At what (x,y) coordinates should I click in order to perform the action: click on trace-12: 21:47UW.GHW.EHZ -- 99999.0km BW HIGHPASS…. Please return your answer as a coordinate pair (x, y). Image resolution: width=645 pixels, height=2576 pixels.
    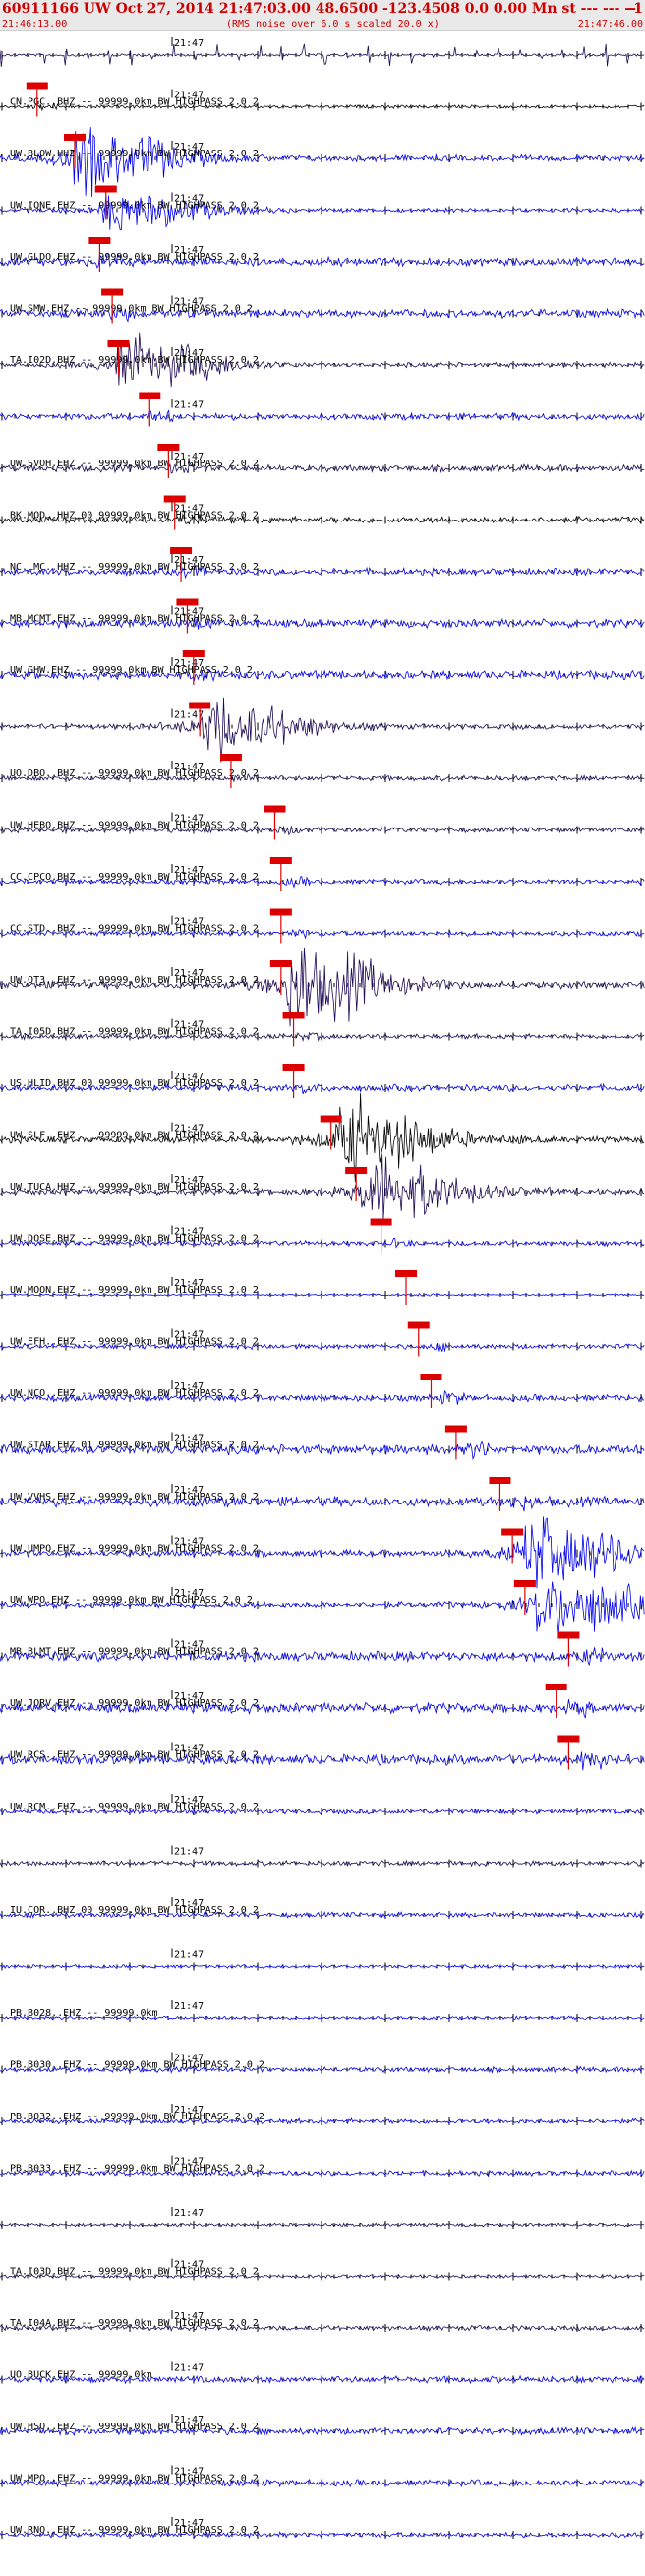
    Looking at the image, I should click on (322, 667).